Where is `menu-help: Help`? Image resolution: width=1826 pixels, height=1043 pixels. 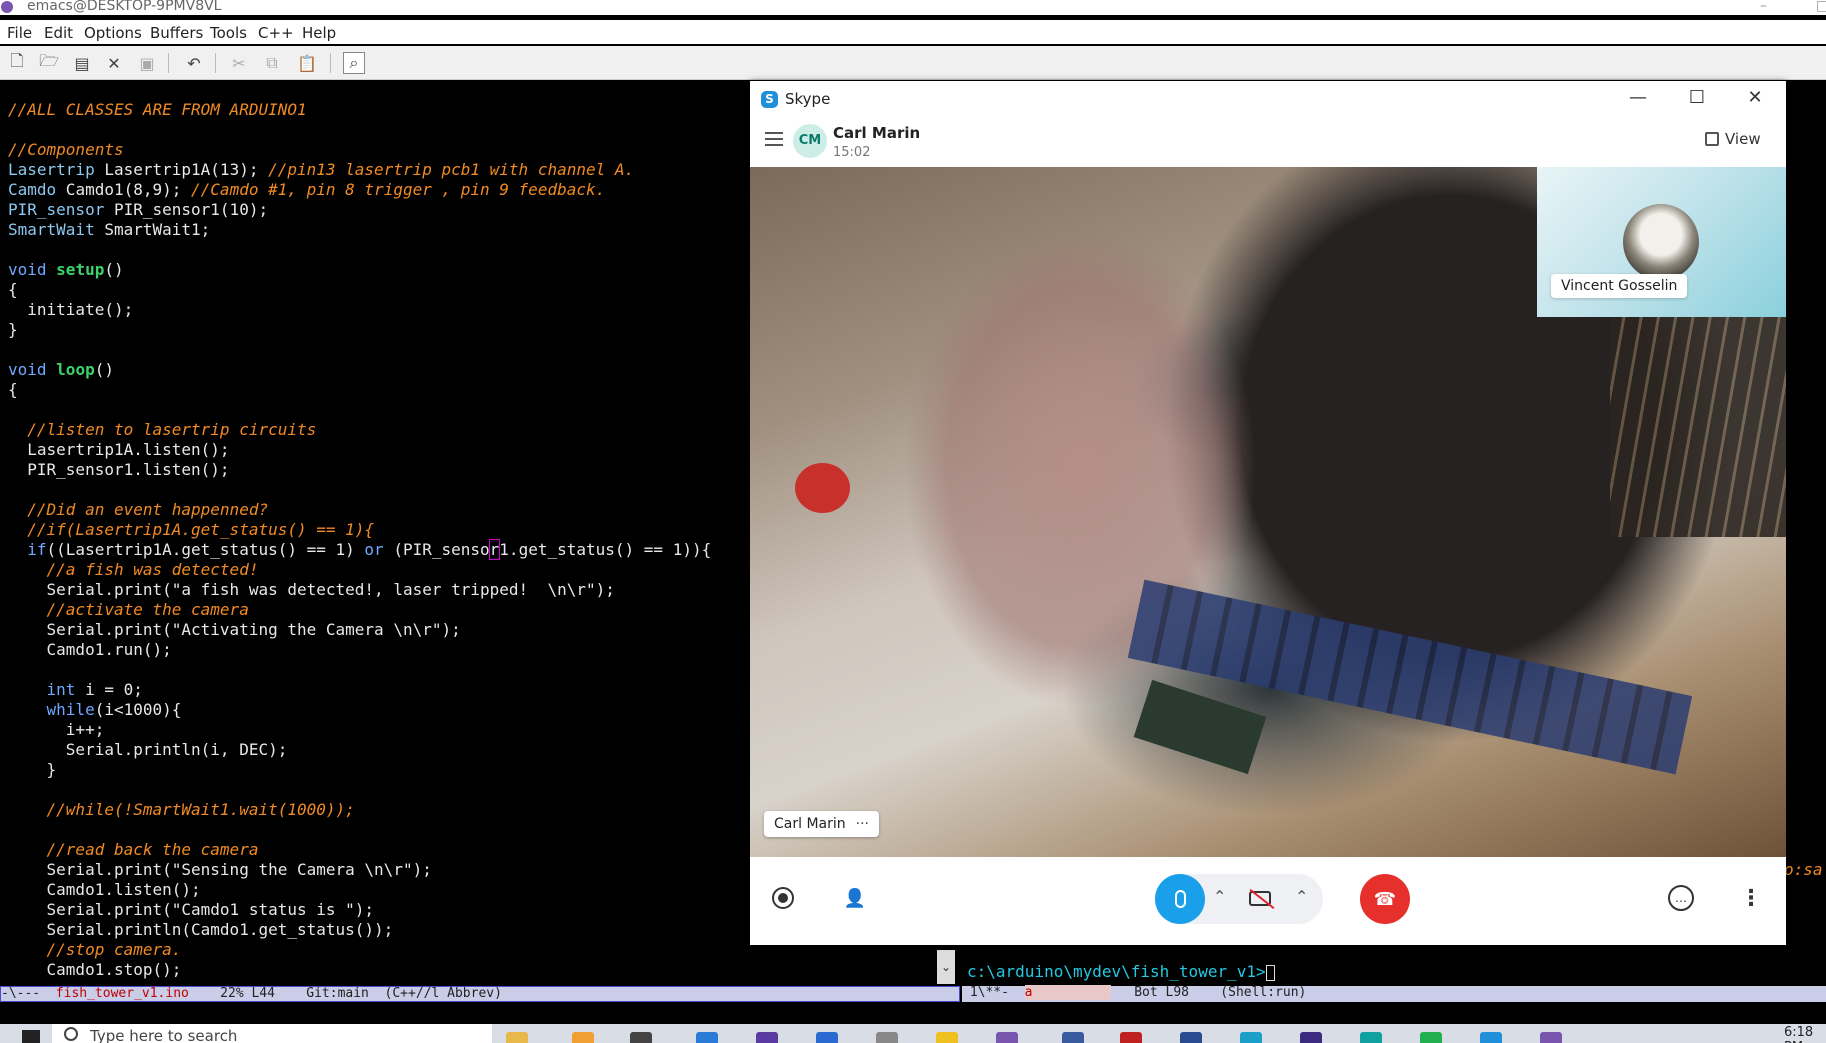 menu-help: Help is located at coordinates (319, 33).